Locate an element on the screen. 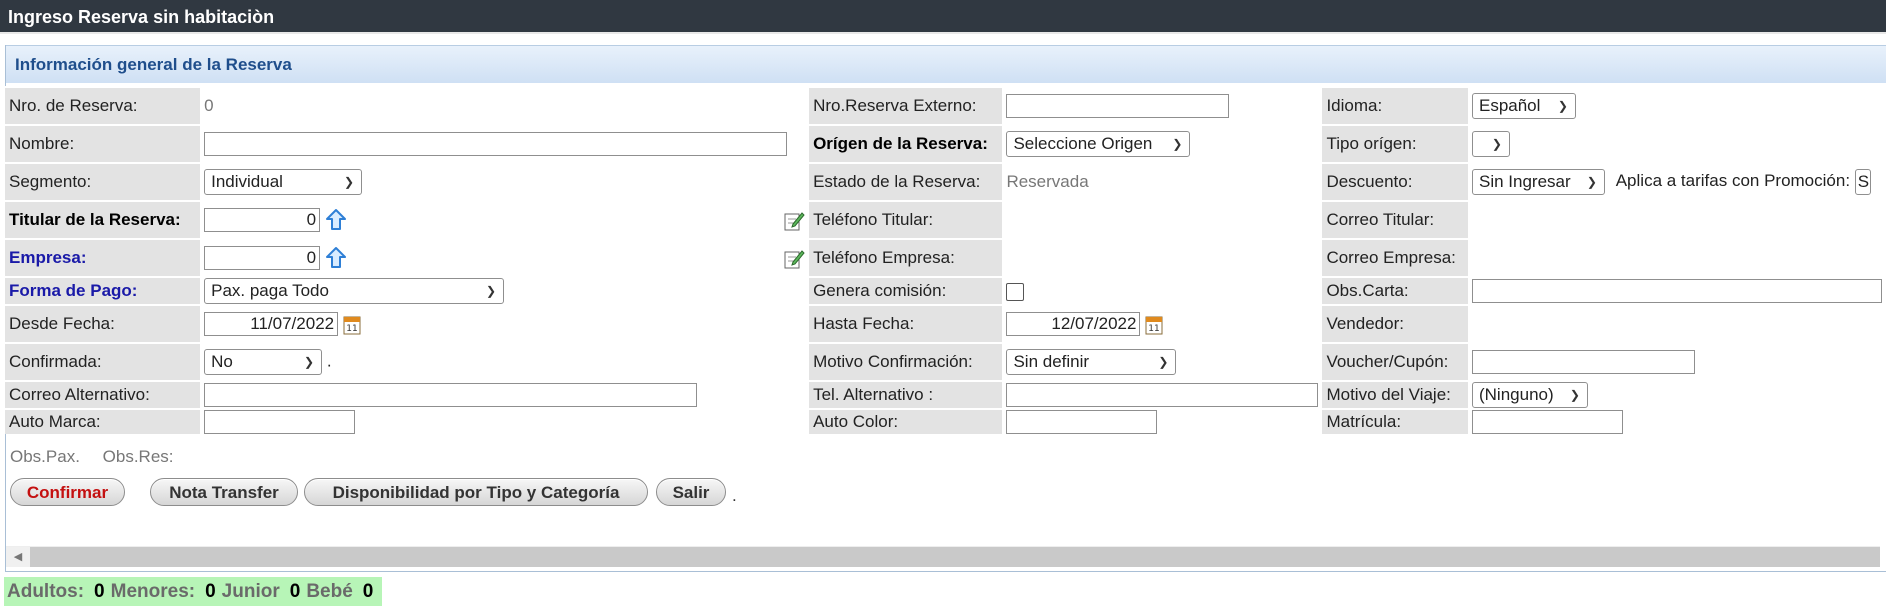 This screenshot has width=1886, height=612. bebe-count: 0 is located at coordinates (368, 591).